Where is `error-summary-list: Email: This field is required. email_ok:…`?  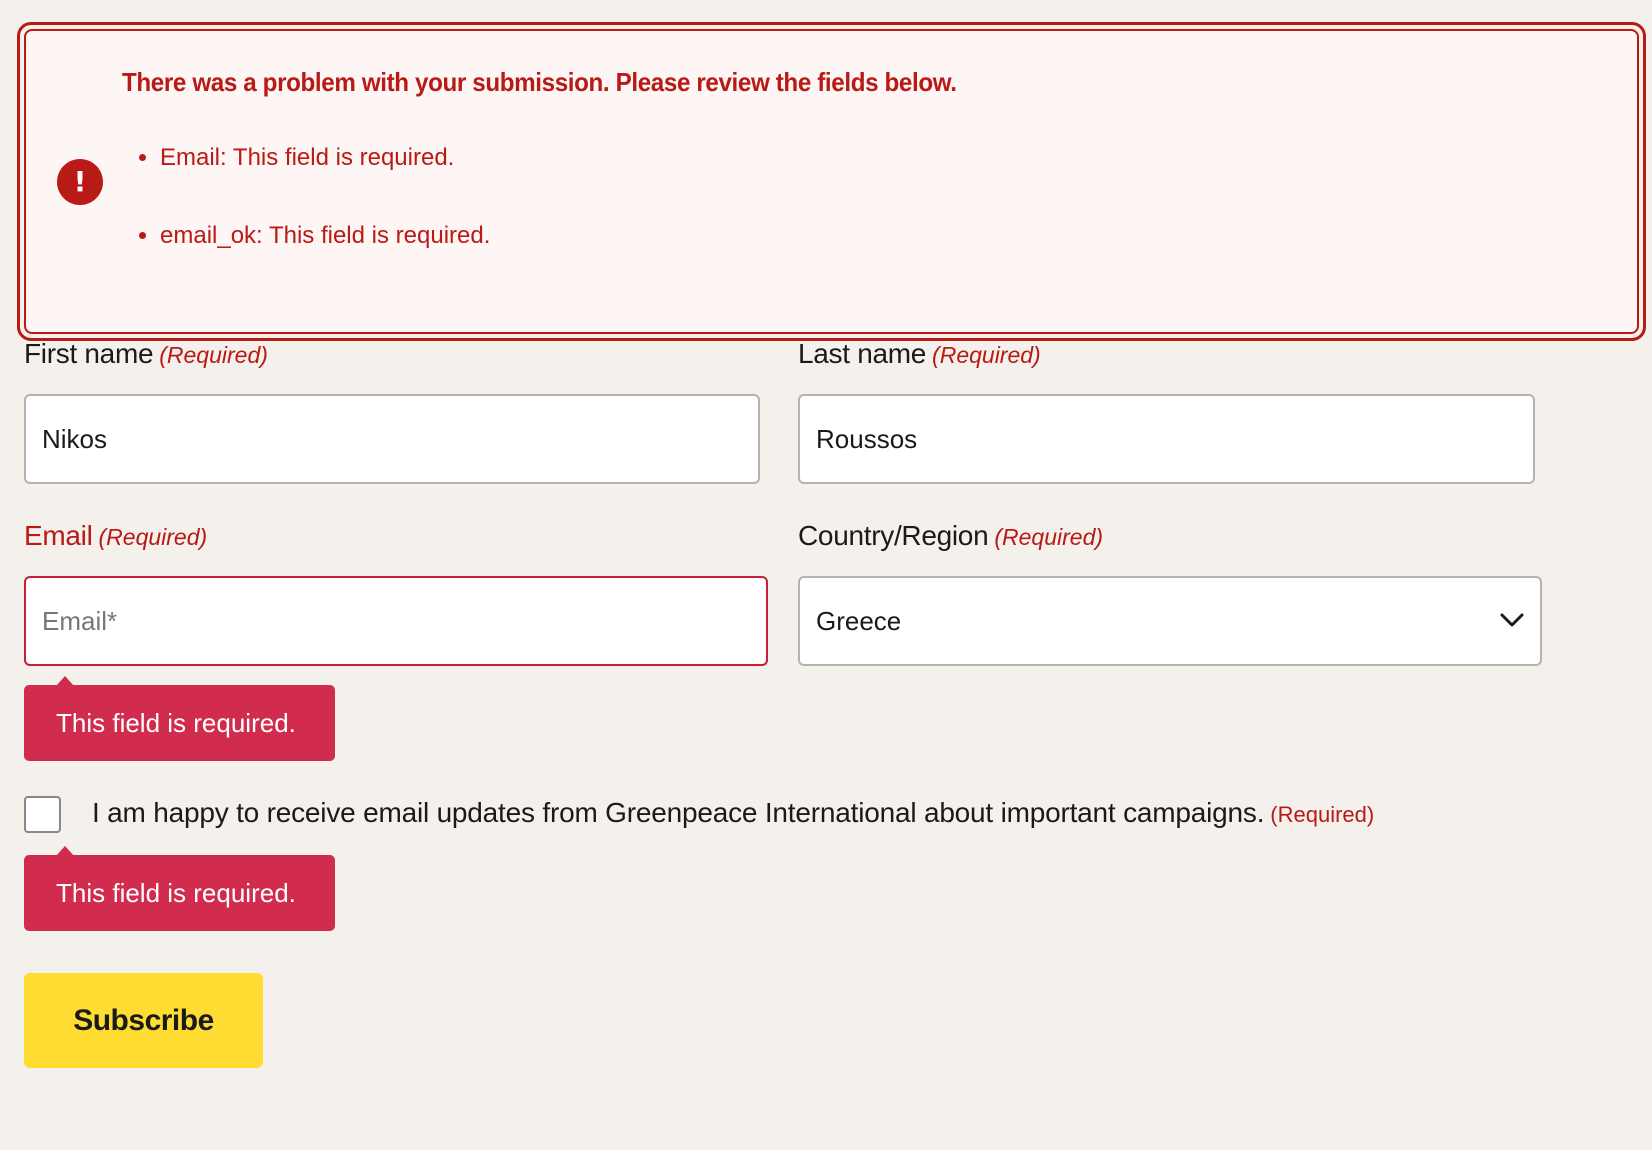
error-summary-list: Email: This field is required. email_ok:… is located at coordinates (306, 221).